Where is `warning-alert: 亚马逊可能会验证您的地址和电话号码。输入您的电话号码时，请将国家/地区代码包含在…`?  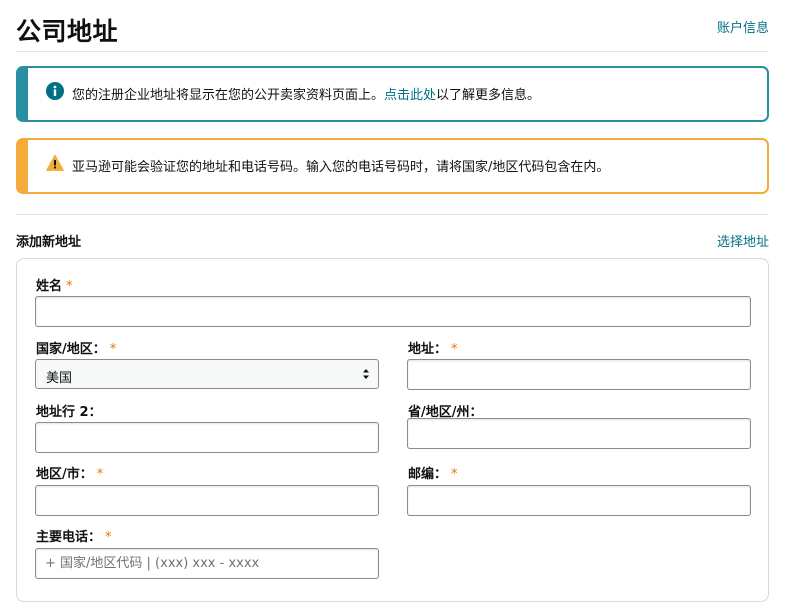 warning-alert: 亚马逊可能会验证您的地址和电话号码。输入您的电话号码时，请将国家/地区代码包含在… is located at coordinates (392, 166).